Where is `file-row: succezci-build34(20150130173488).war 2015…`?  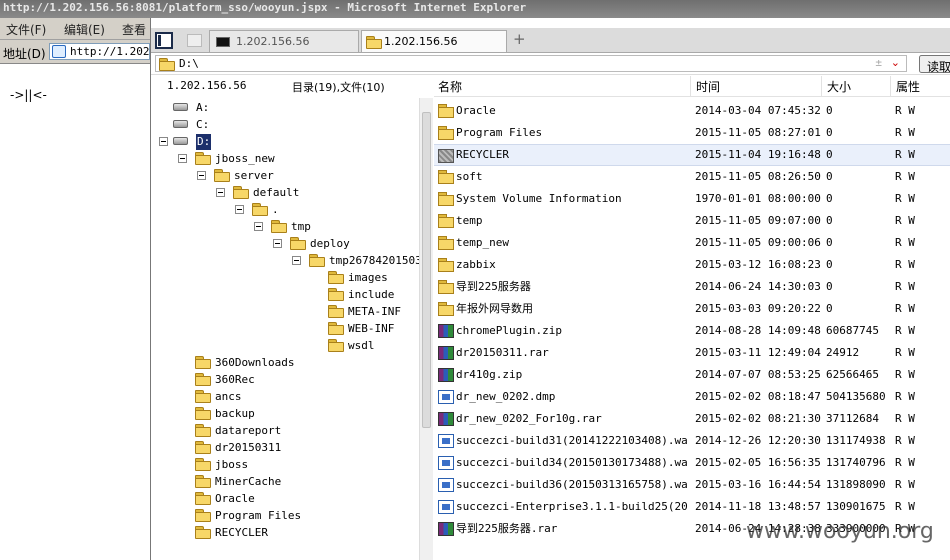 file-row: succezci-build34(20150130173488).war 2015… is located at coordinates (692, 463).